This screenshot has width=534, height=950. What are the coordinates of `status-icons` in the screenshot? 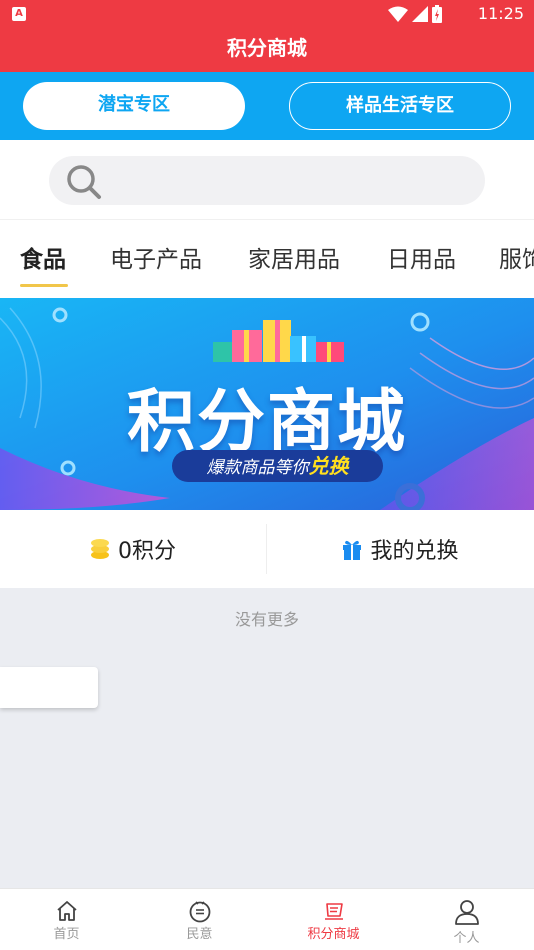 It's located at (415, 14).